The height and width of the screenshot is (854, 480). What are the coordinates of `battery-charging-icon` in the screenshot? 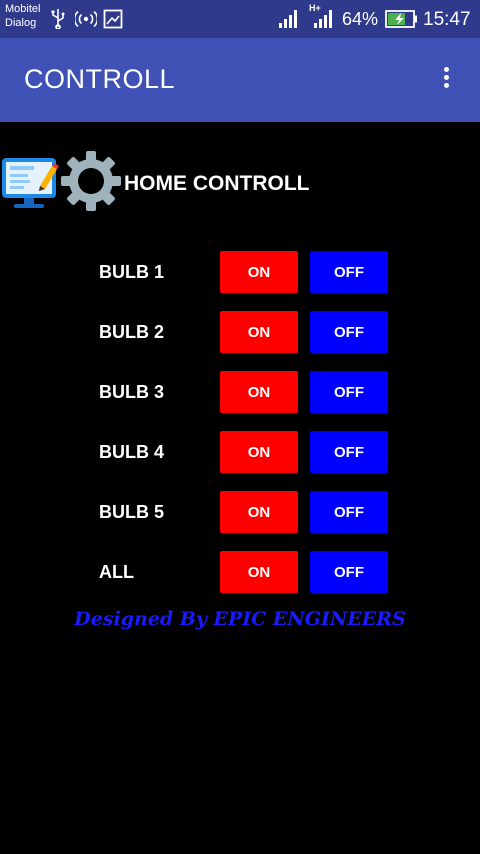 It's located at (401, 19).